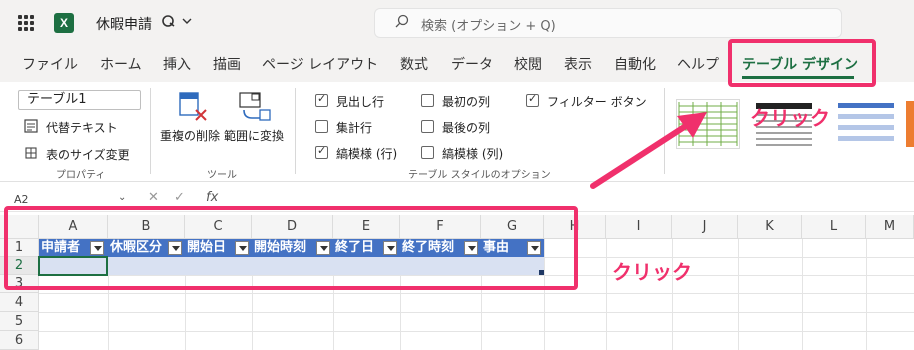 Image resolution: width=914 pixels, height=350 pixels. Describe the element at coordinates (698, 64) in the screenshot. I see `tab-help: ヘルプ` at that location.